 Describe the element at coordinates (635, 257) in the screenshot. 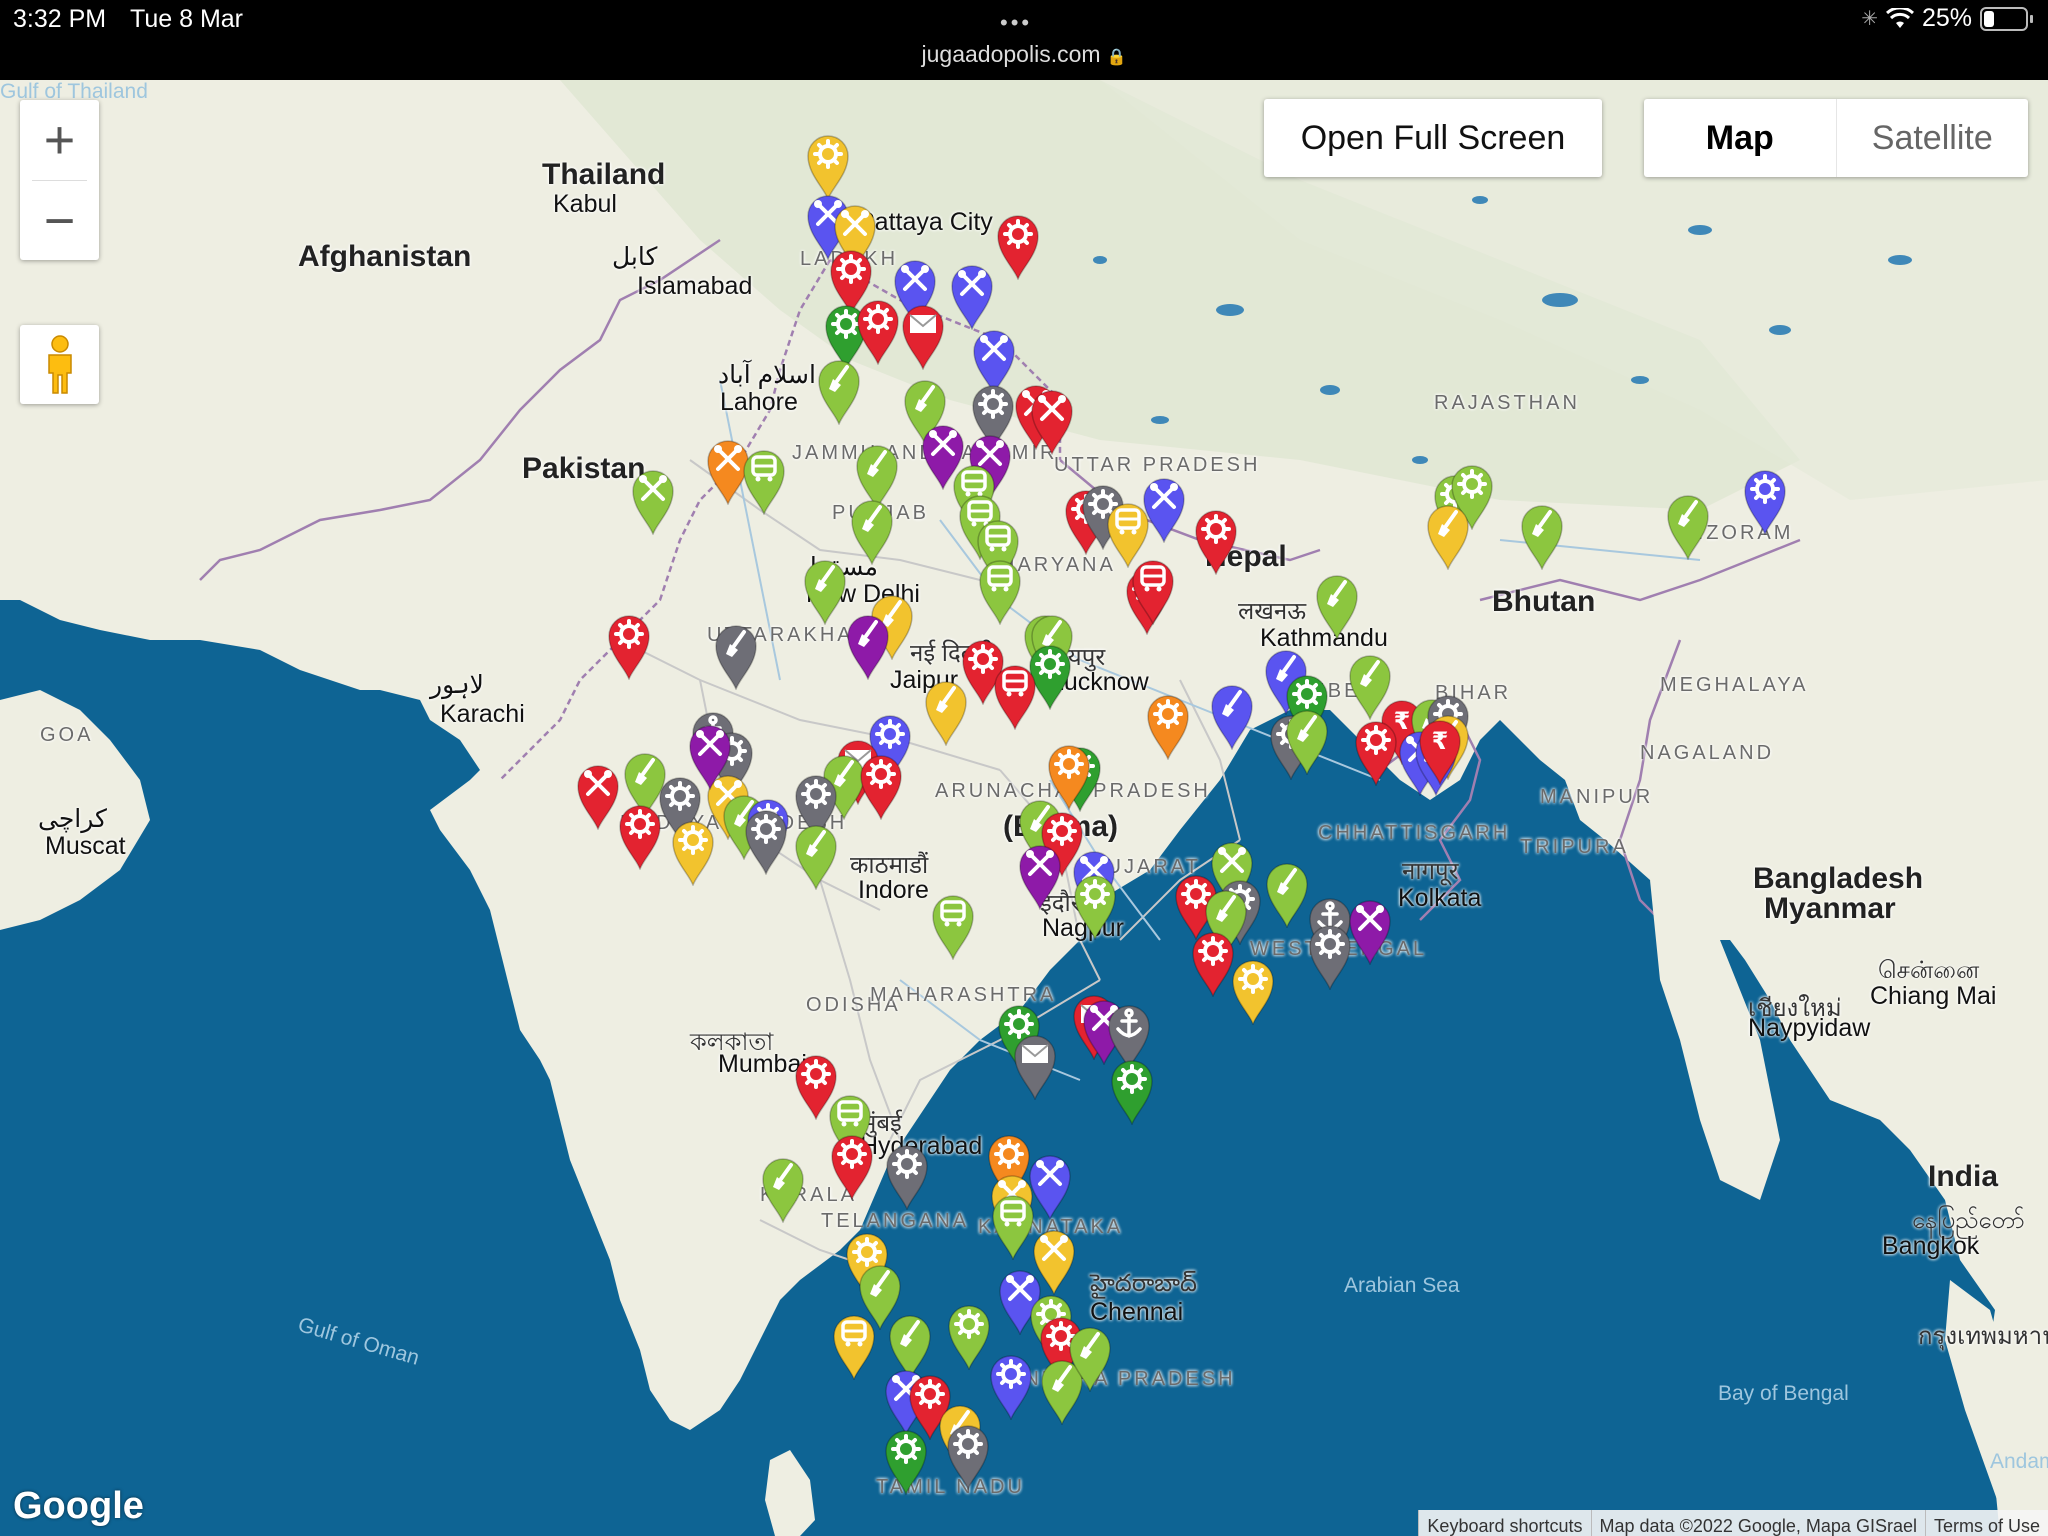

I see `map-label-city: کابل` at that location.